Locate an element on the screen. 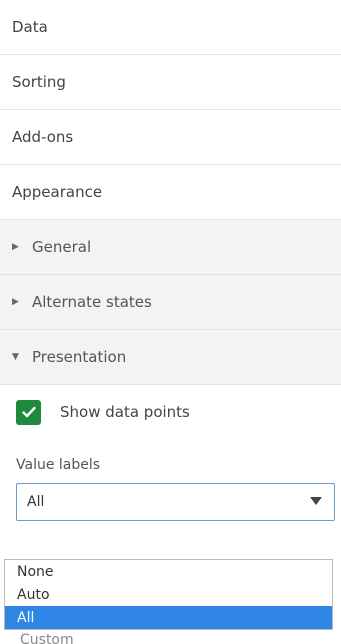  option-none: None is located at coordinates (168, 571).